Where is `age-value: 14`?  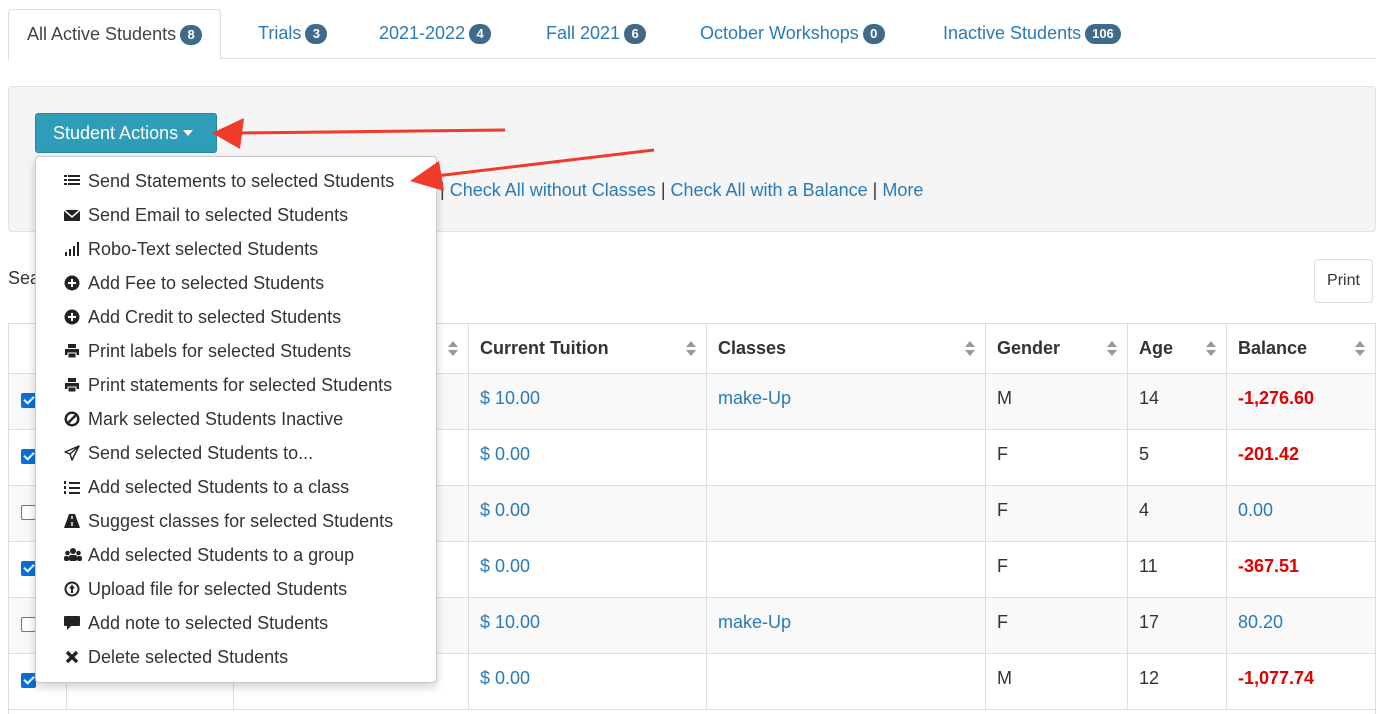 age-value: 14 is located at coordinates (1149, 398).